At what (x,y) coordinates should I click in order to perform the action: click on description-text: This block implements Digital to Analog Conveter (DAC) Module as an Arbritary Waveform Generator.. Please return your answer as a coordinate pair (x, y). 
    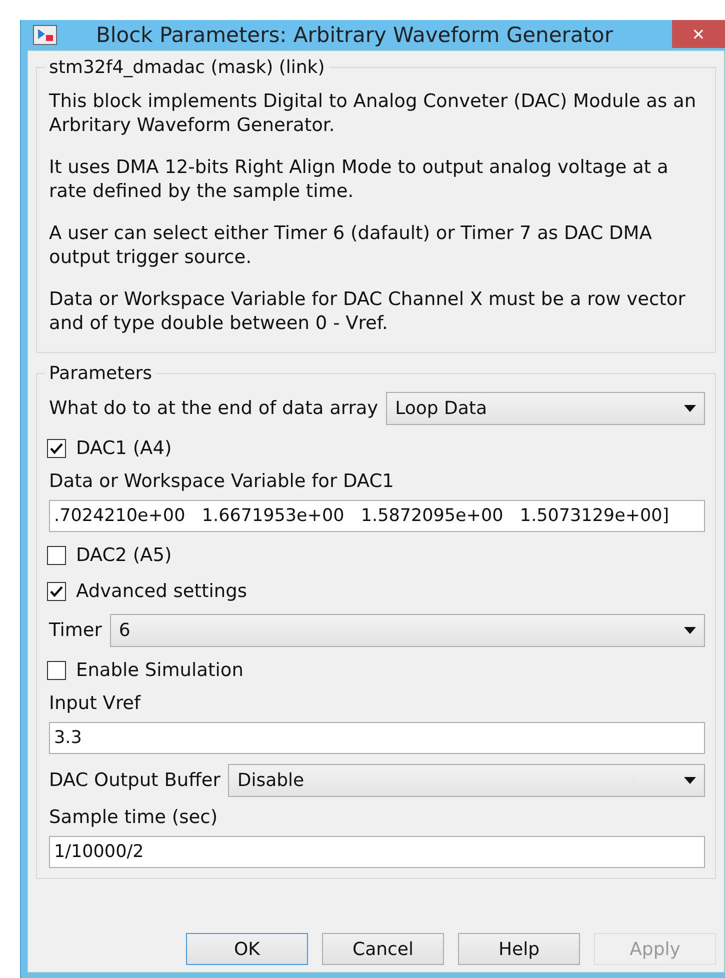
    Looking at the image, I should click on (373, 114).